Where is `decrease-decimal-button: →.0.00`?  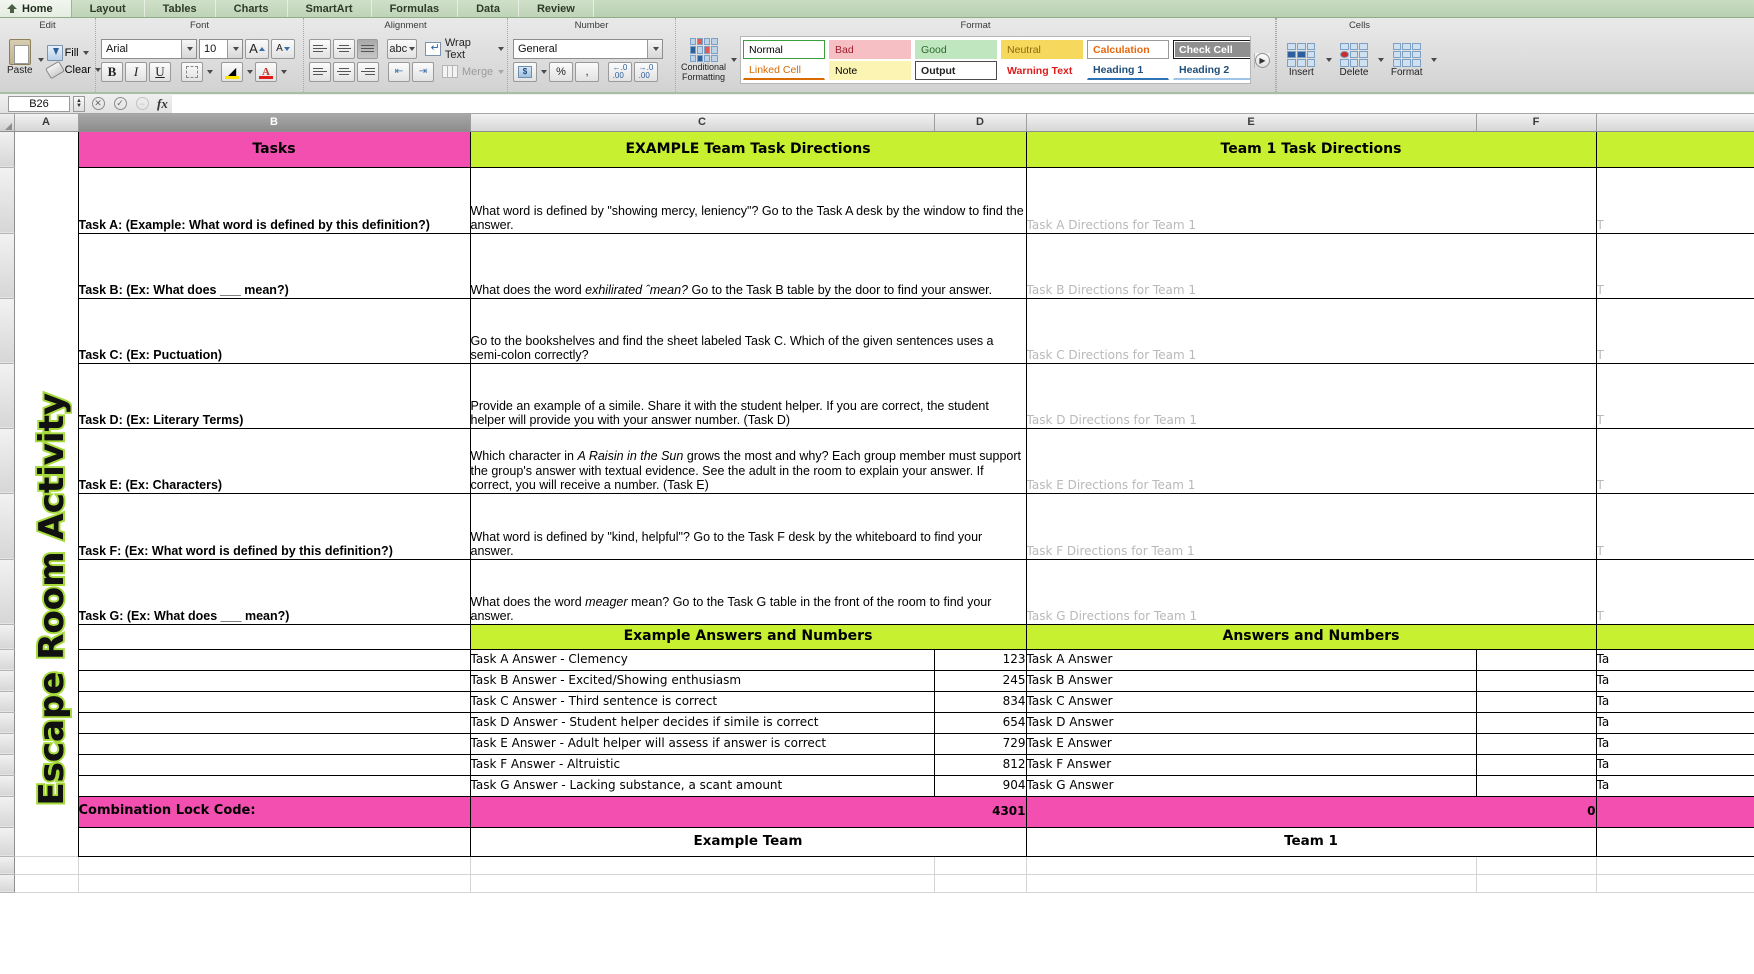 decrease-decimal-button: →.0.00 is located at coordinates (646, 71).